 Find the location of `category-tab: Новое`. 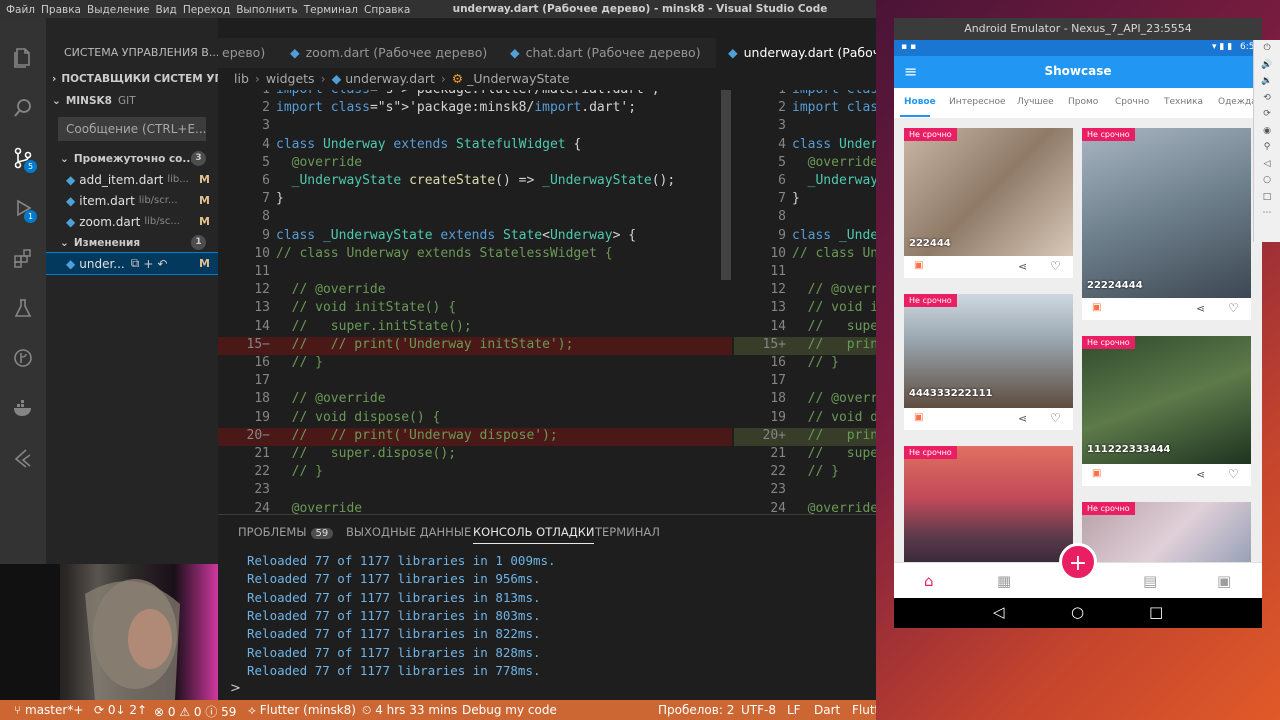

category-tab: Новое is located at coordinates (920, 102).